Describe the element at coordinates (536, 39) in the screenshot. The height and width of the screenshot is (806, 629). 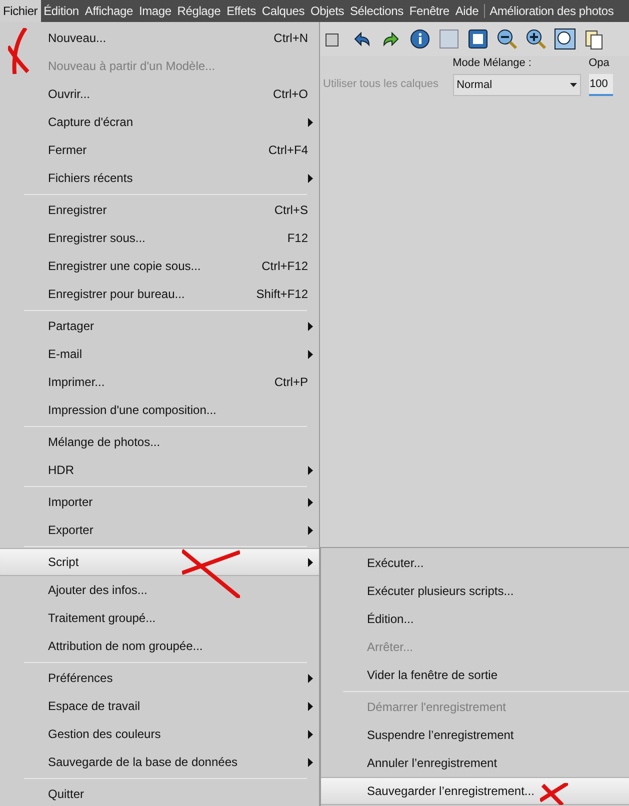
I see `zoom-in-icon` at that location.